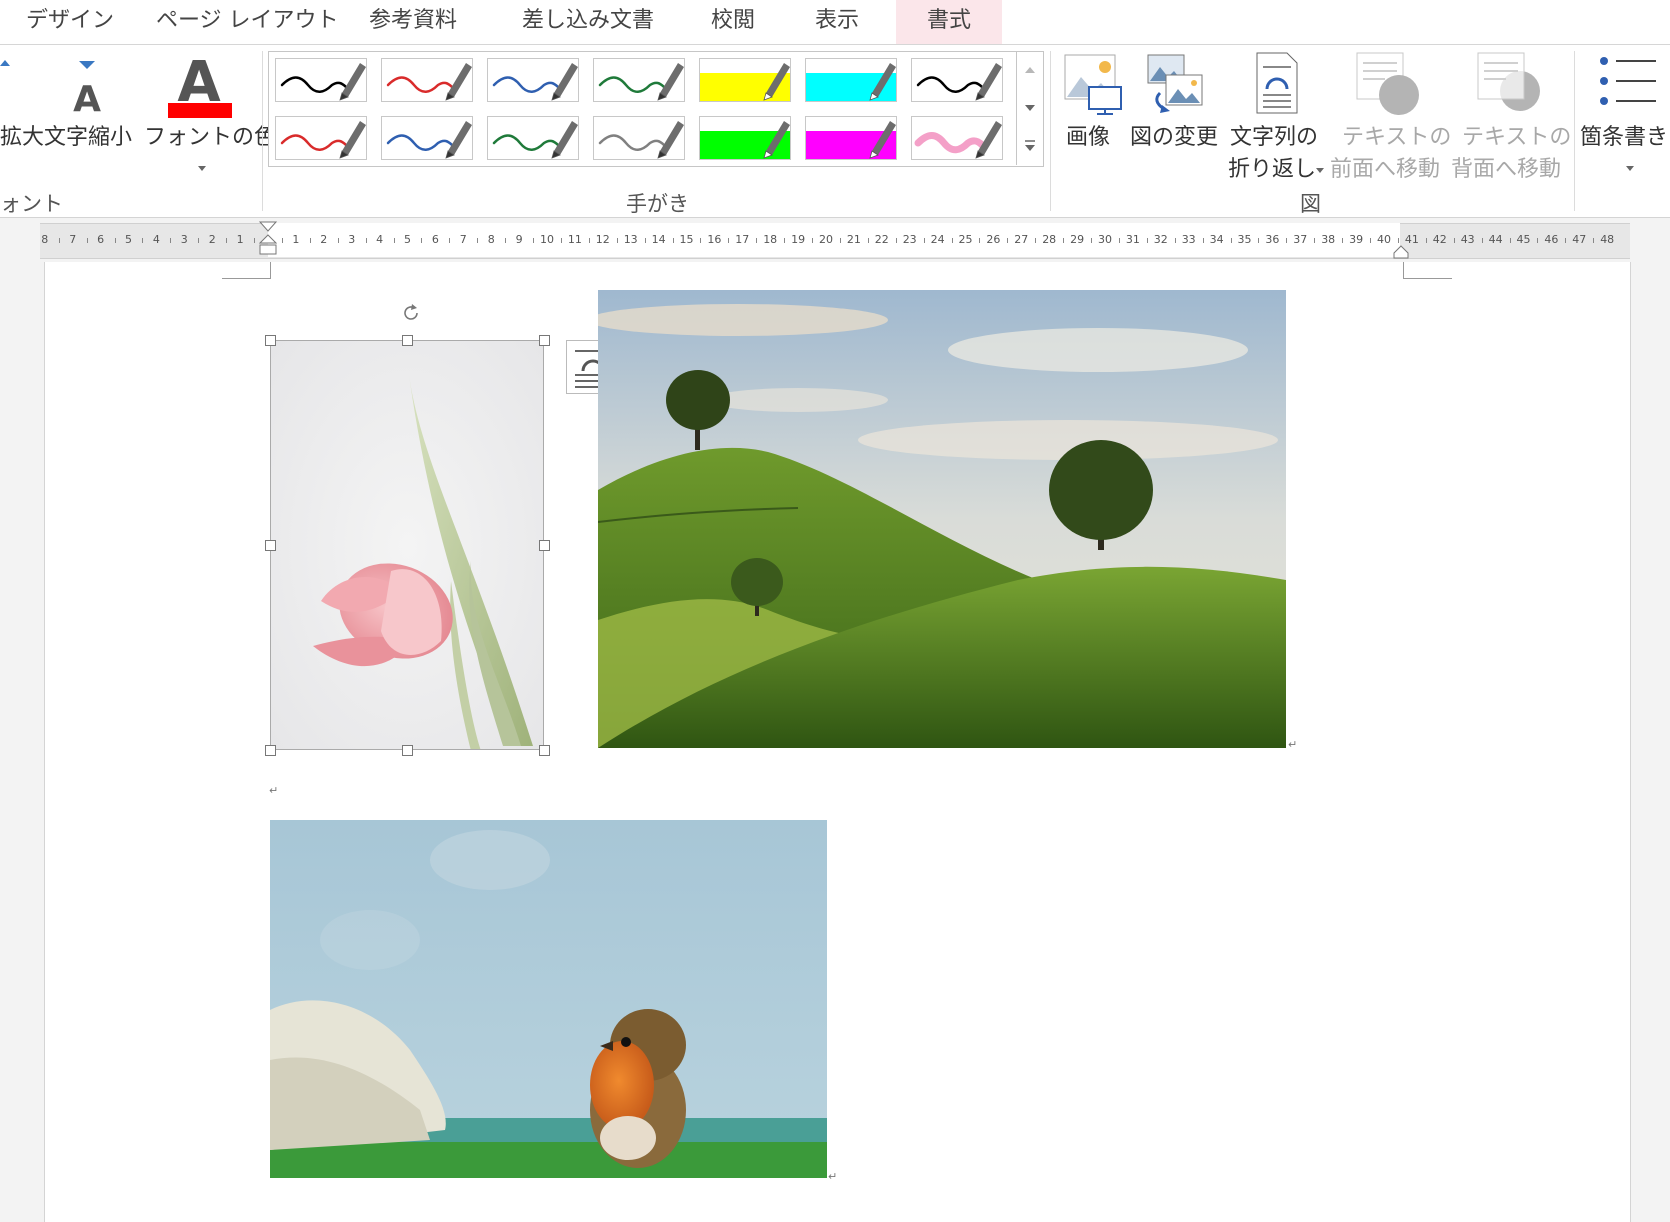  I want to click on gallery-scroll-down-icon, so click(1030, 108).